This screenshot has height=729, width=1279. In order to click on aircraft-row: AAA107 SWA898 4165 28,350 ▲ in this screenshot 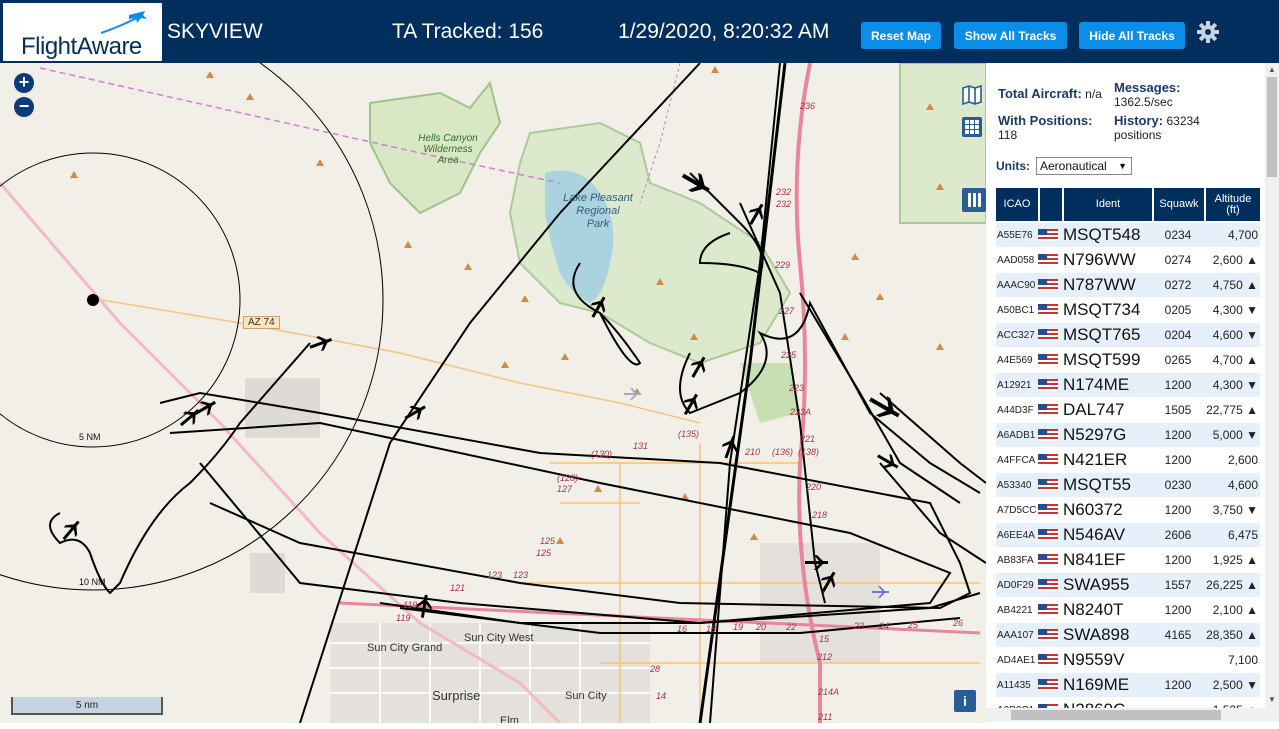, I will do `click(1128, 635)`.